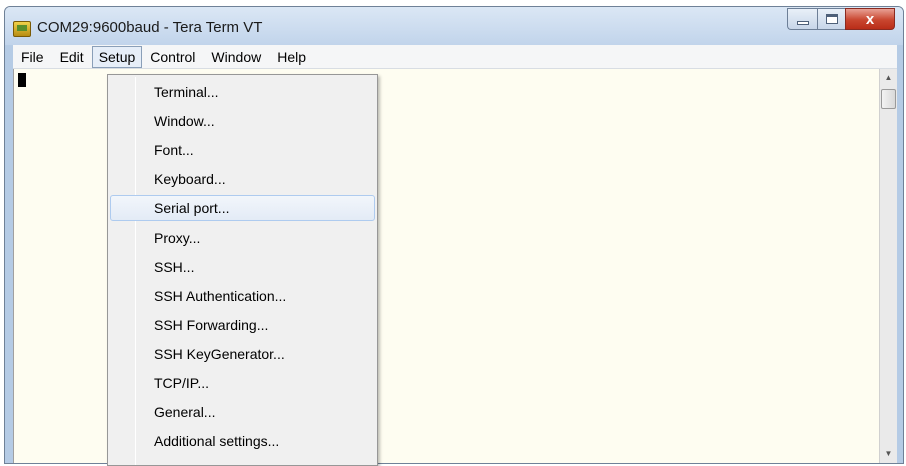 The width and height of the screenshot is (906, 466). What do you see at coordinates (888, 454) in the screenshot?
I see `scroll-down-arrow-icon: ▼` at bounding box center [888, 454].